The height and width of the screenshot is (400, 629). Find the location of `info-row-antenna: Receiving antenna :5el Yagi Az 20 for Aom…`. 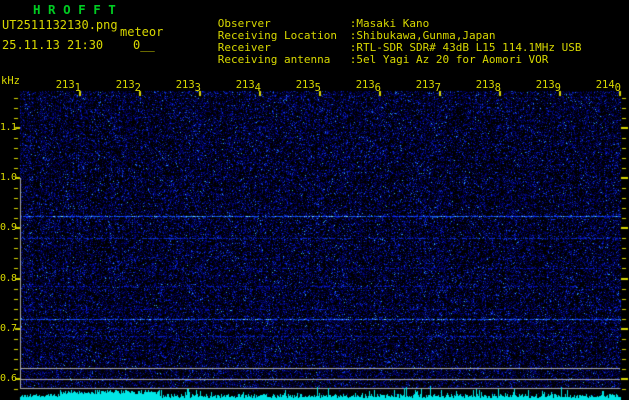

info-row-antenna: Receiving antenna :5el Yagi Az 20 for Aom… is located at coordinates (363, 59).